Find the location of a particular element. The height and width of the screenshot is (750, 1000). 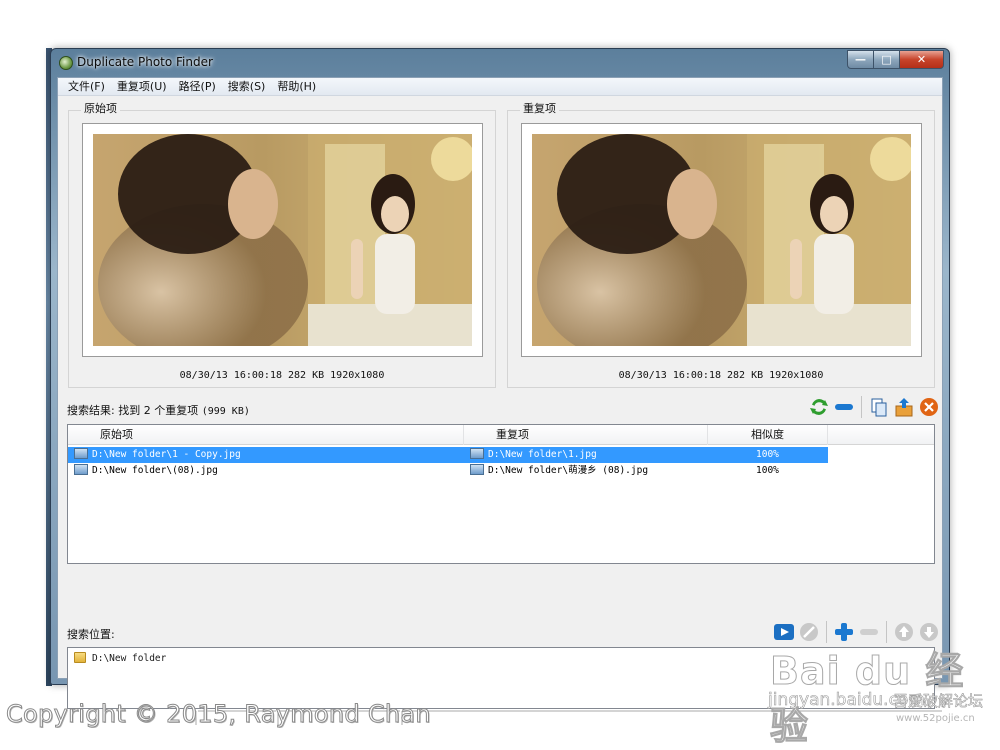

duplicate-photo-info: 08/30/13 16:00:18 282 KB 1920x1080 is located at coordinates (721, 375).